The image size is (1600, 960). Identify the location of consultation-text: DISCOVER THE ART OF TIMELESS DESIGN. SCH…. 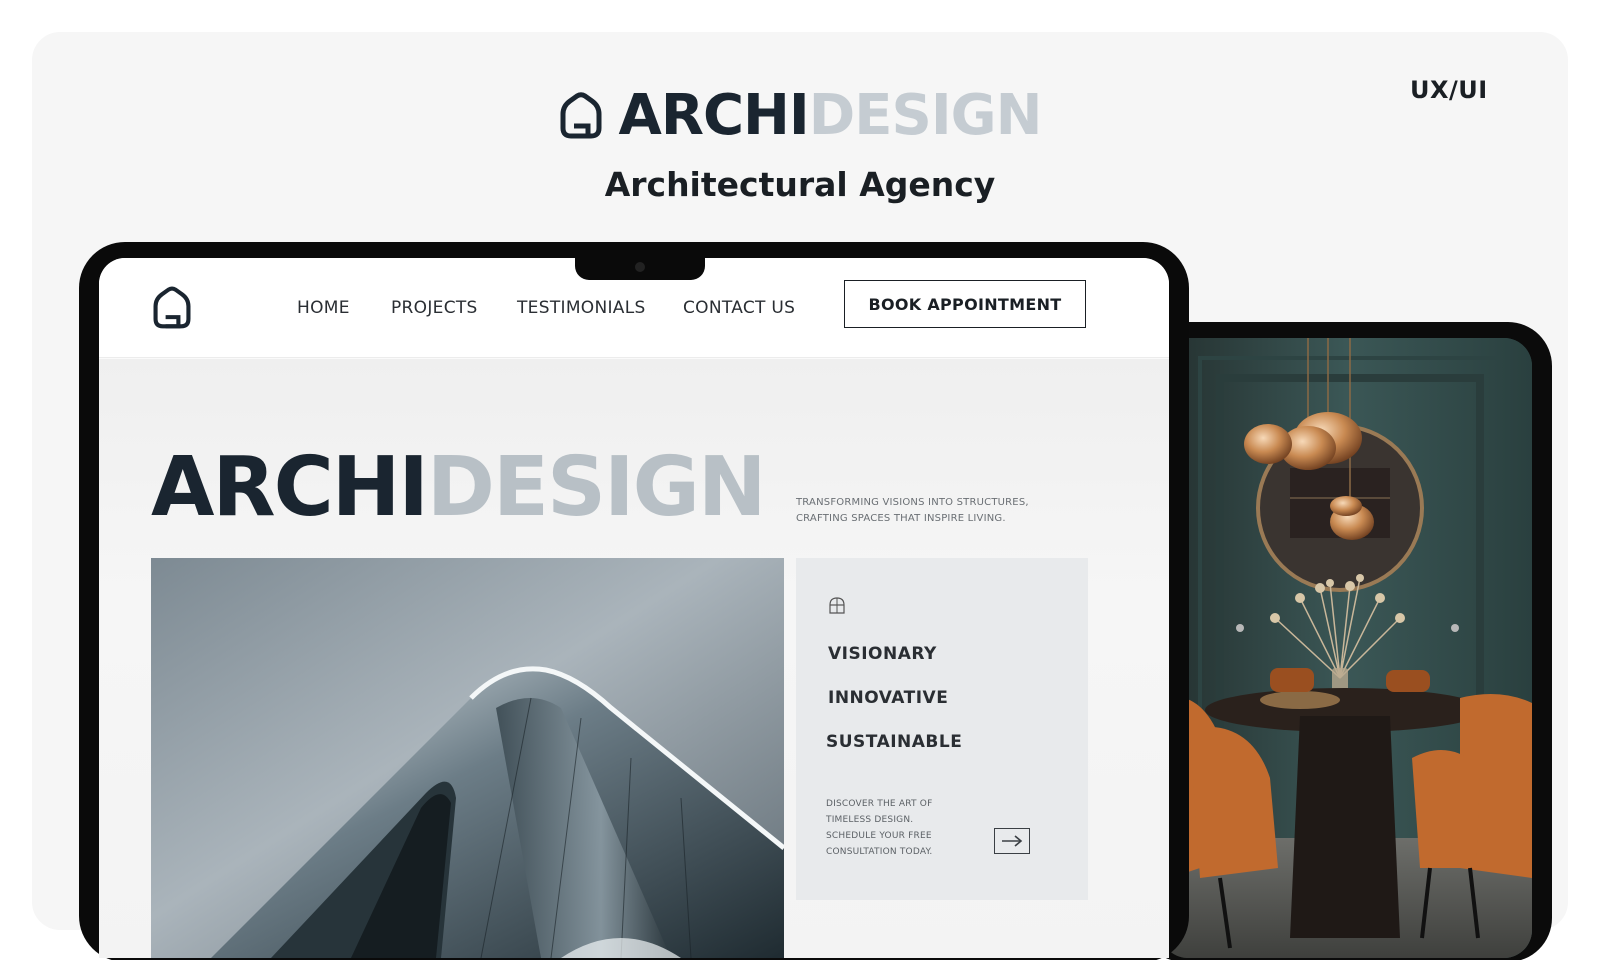
(879, 828).